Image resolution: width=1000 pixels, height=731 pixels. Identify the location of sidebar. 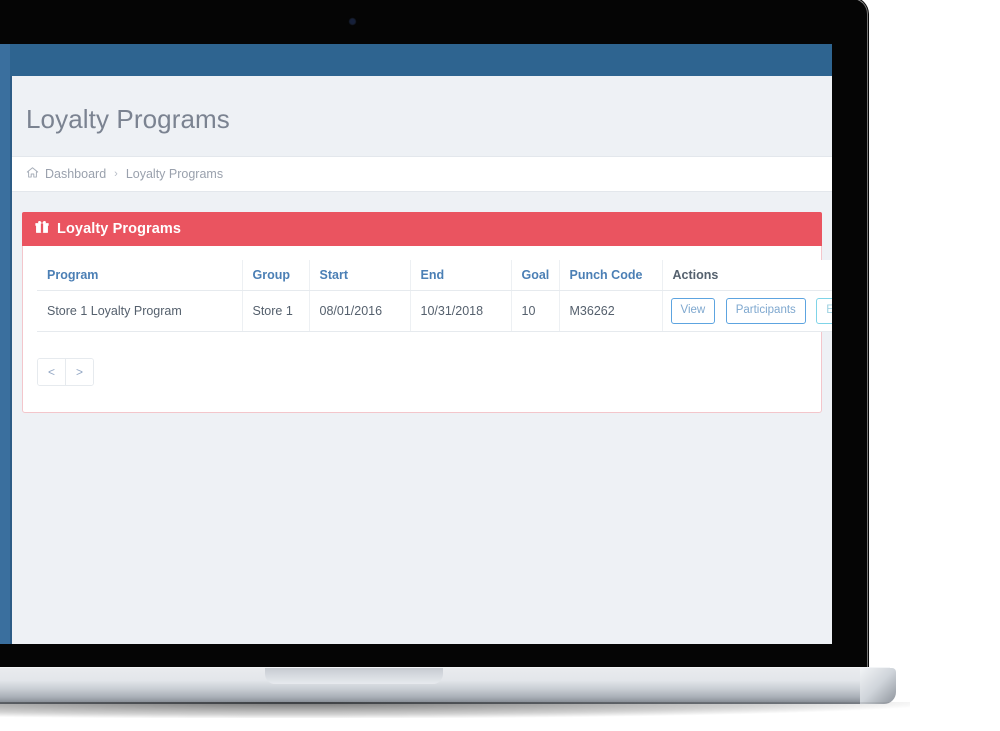
(5, 344).